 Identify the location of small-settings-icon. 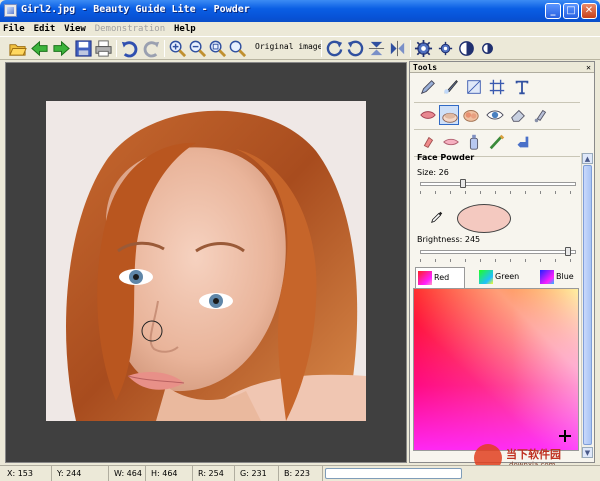
(445, 48).